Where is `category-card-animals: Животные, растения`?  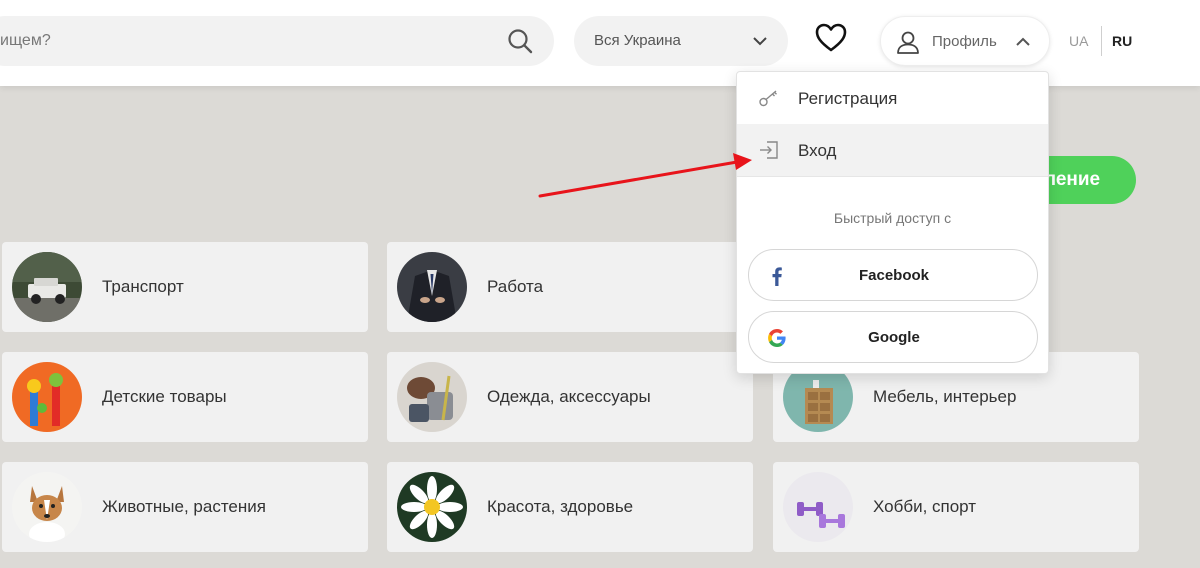
category-card-animals: Животные, растения is located at coordinates (185, 507).